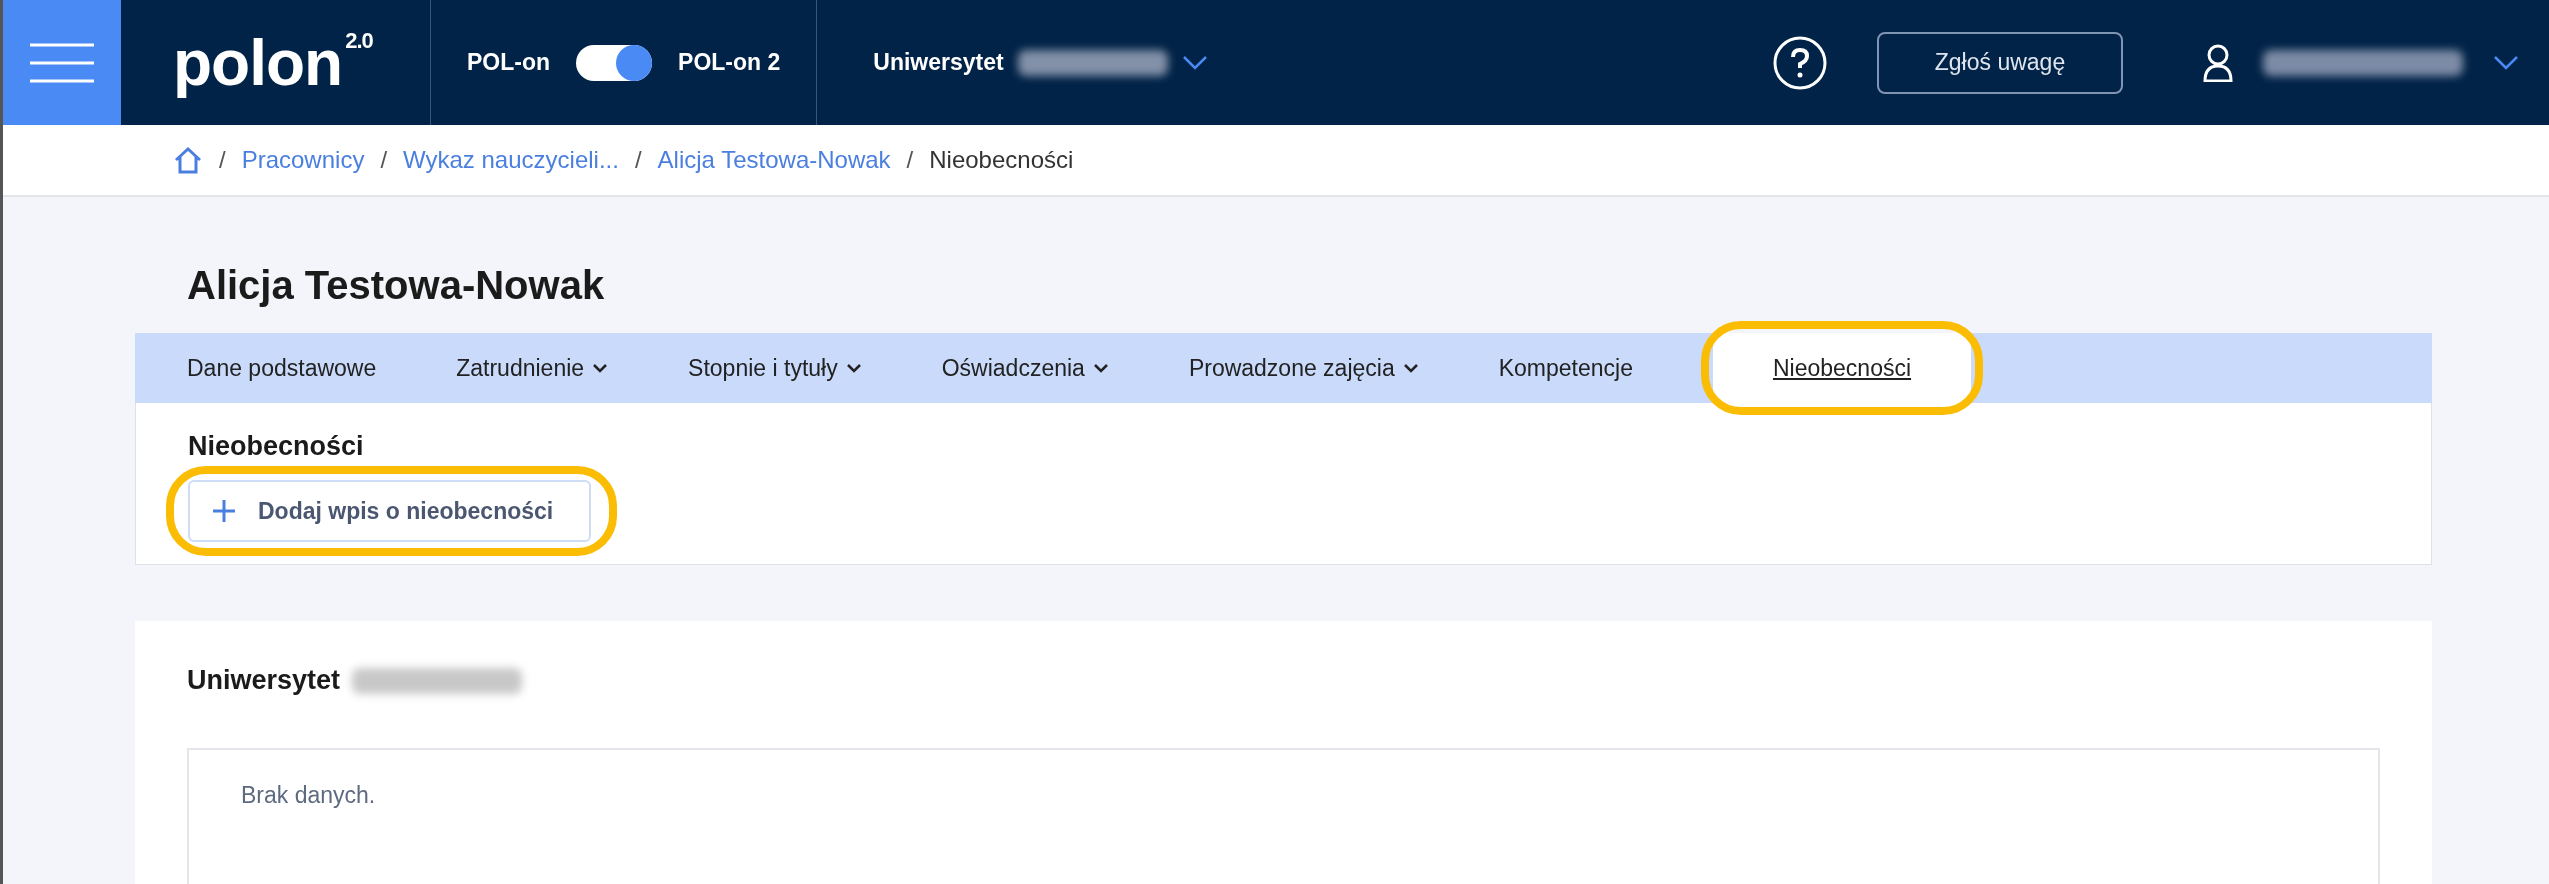  I want to click on institution-title: Uniwersytet, so click(264, 680).